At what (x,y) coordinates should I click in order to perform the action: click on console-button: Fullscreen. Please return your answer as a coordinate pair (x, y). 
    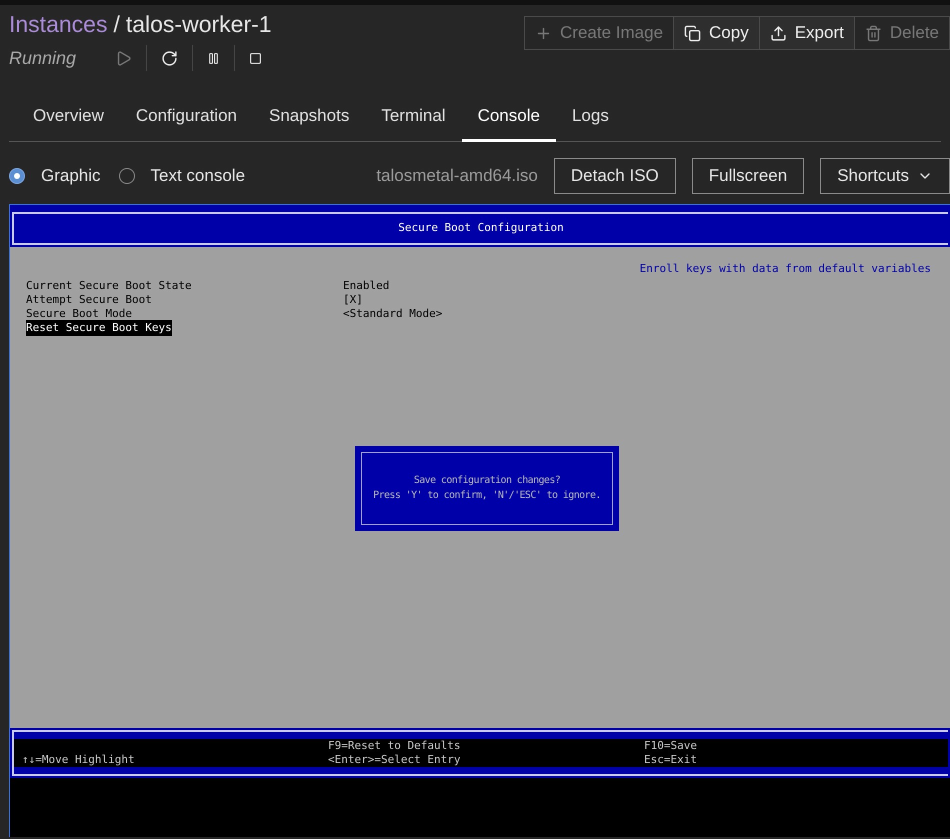
    Looking at the image, I should click on (748, 176).